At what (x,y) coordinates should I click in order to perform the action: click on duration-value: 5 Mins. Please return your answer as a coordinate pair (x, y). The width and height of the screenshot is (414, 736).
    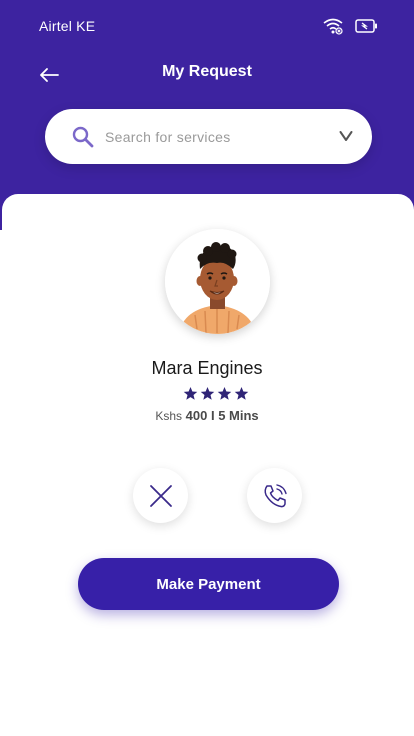
    Looking at the image, I should click on (238, 415).